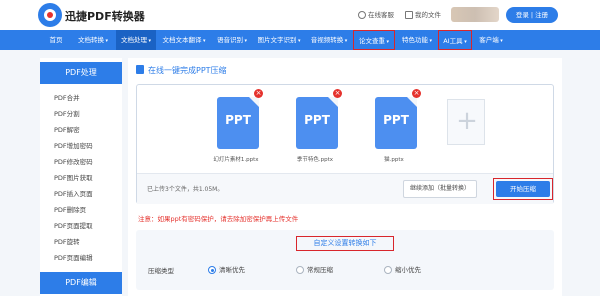 Image resolution: width=600 pixels, height=296 pixels. I want to click on nav-translate: 文档文本翻译, so click(184, 40).